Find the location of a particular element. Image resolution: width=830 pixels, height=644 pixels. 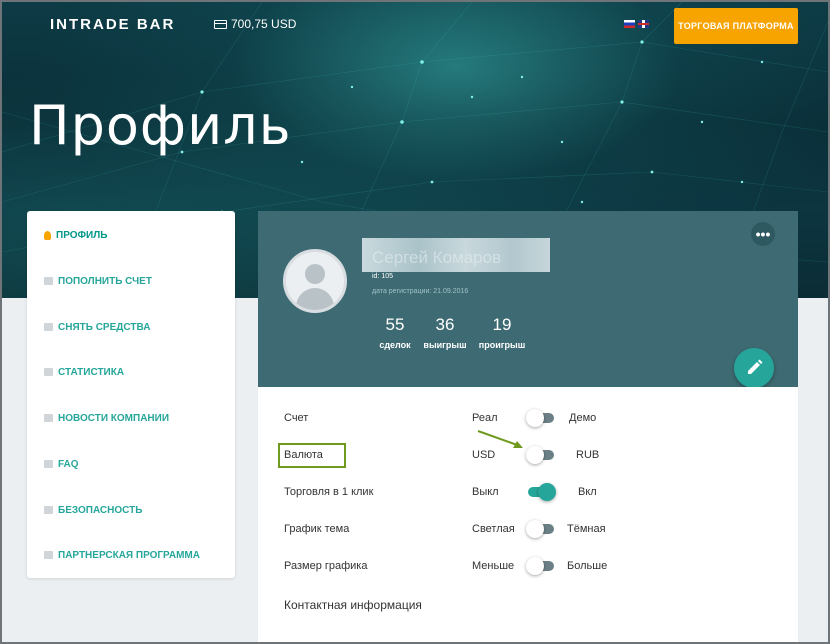

setting-label-currency: Валюта is located at coordinates (303, 455).